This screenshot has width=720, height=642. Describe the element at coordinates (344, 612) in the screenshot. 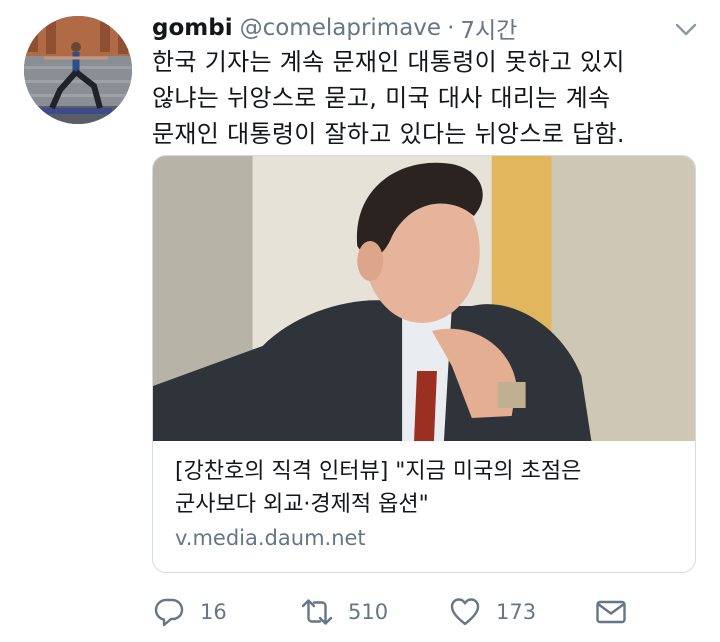

I see `retweet-button: 510` at that location.